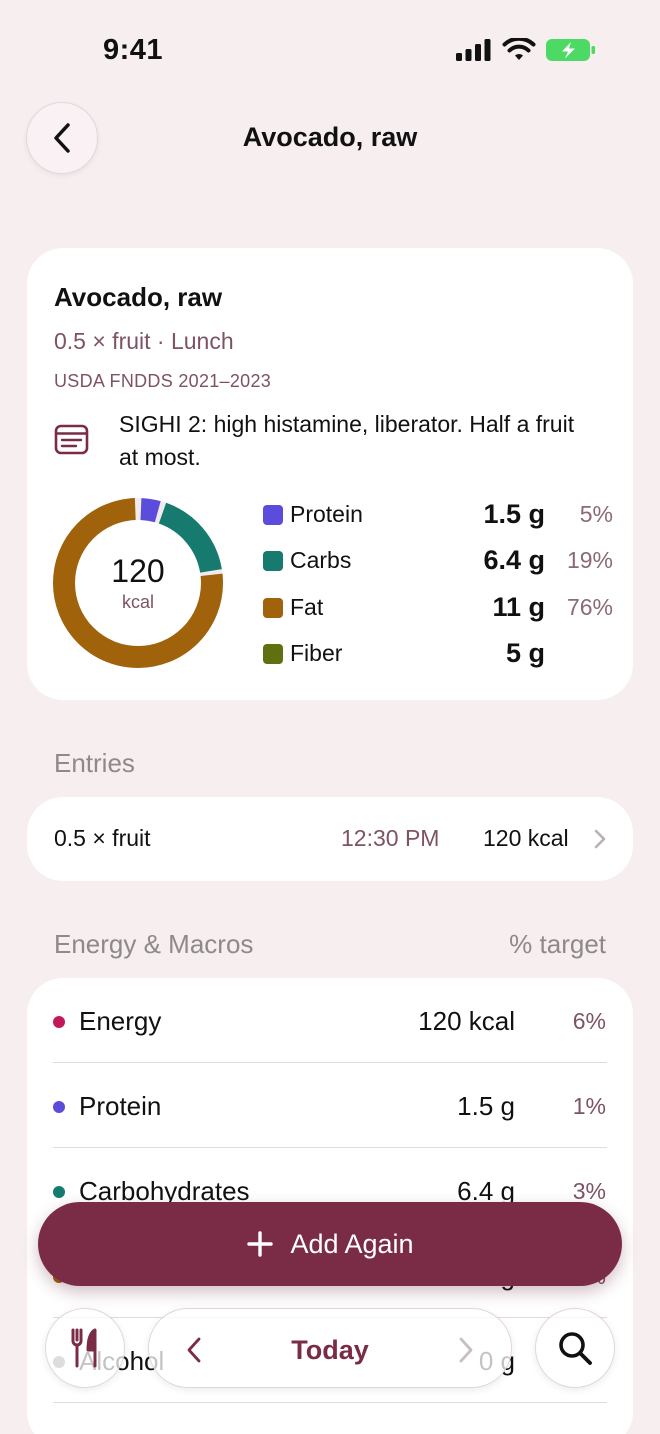 The image size is (660, 1434). Describe the element at coordinates (163, 381) in the screenshot. I see `data-source: USDA FNDDS 2021–2023` at that location.